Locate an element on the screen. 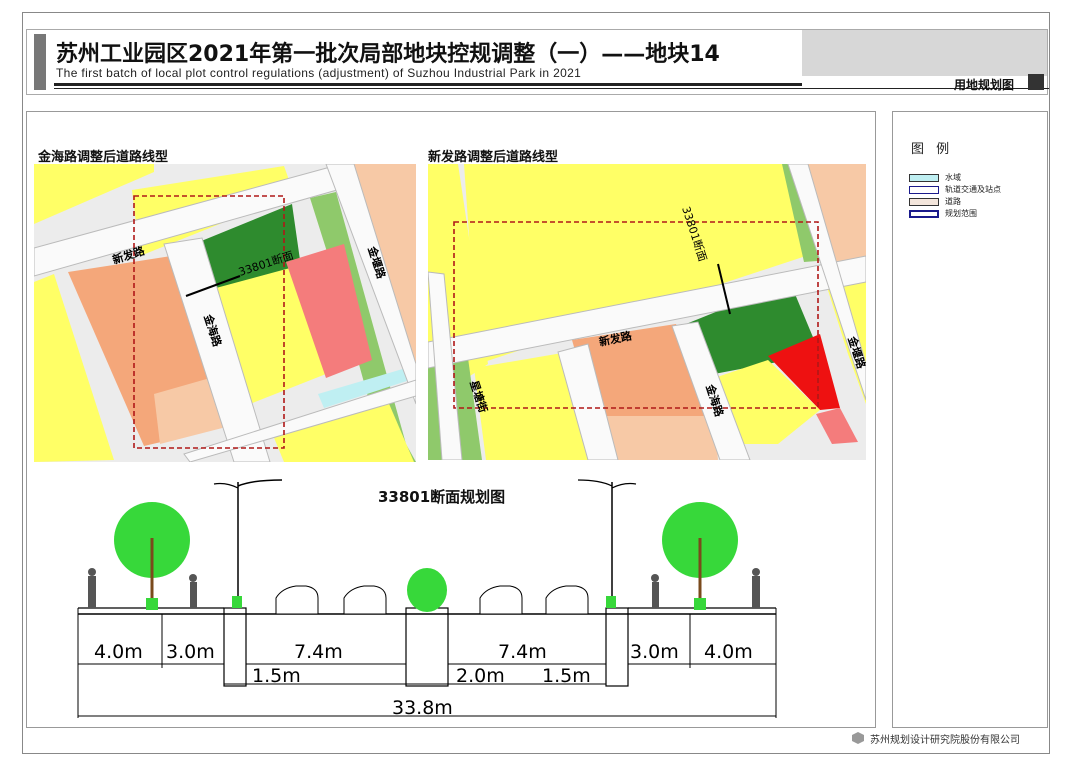 The width and height of the screenshot is (1080, 764). median is located at coordinates (427, 647).